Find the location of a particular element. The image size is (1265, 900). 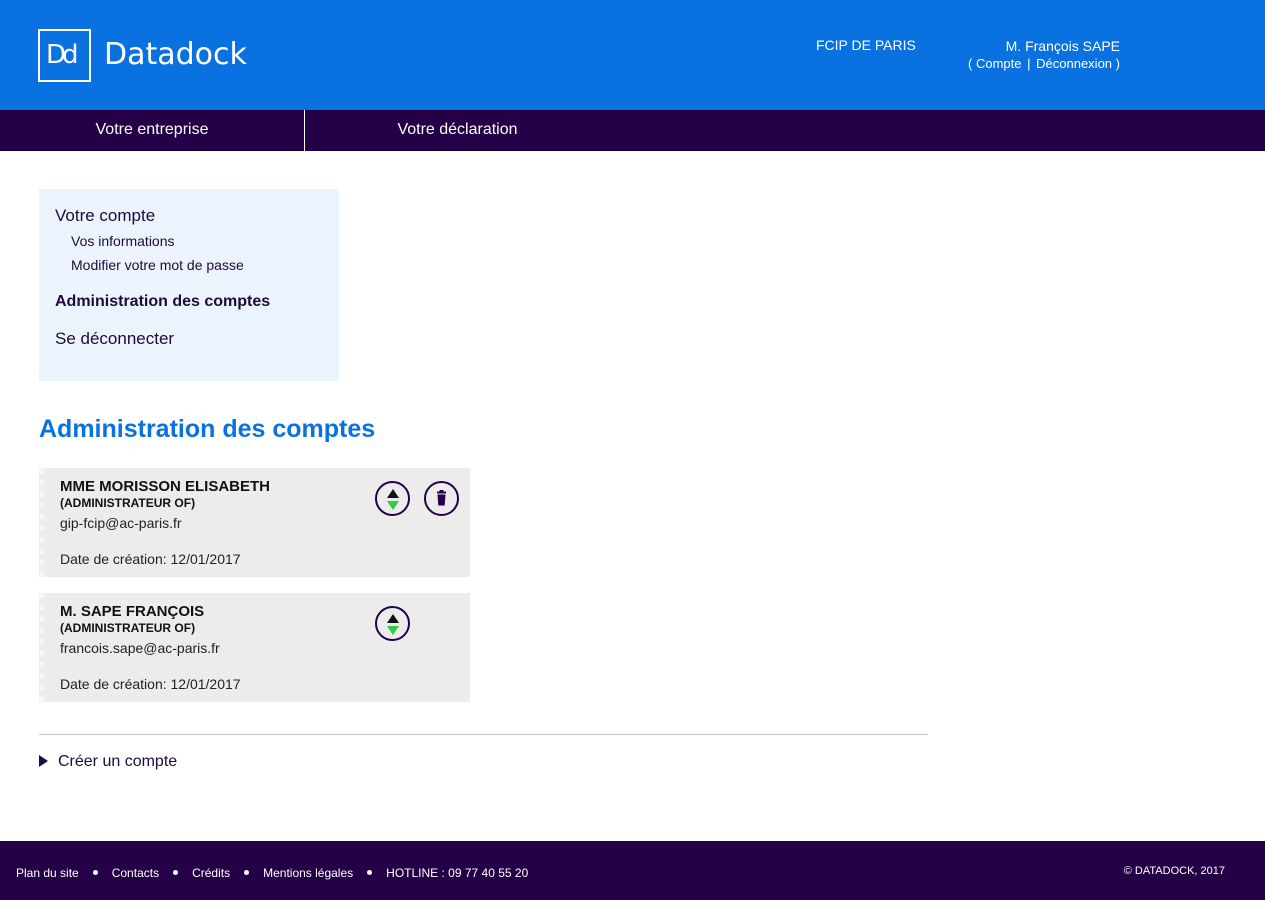

logout-link: Déconnexion is located at coordinates (1074, 63).